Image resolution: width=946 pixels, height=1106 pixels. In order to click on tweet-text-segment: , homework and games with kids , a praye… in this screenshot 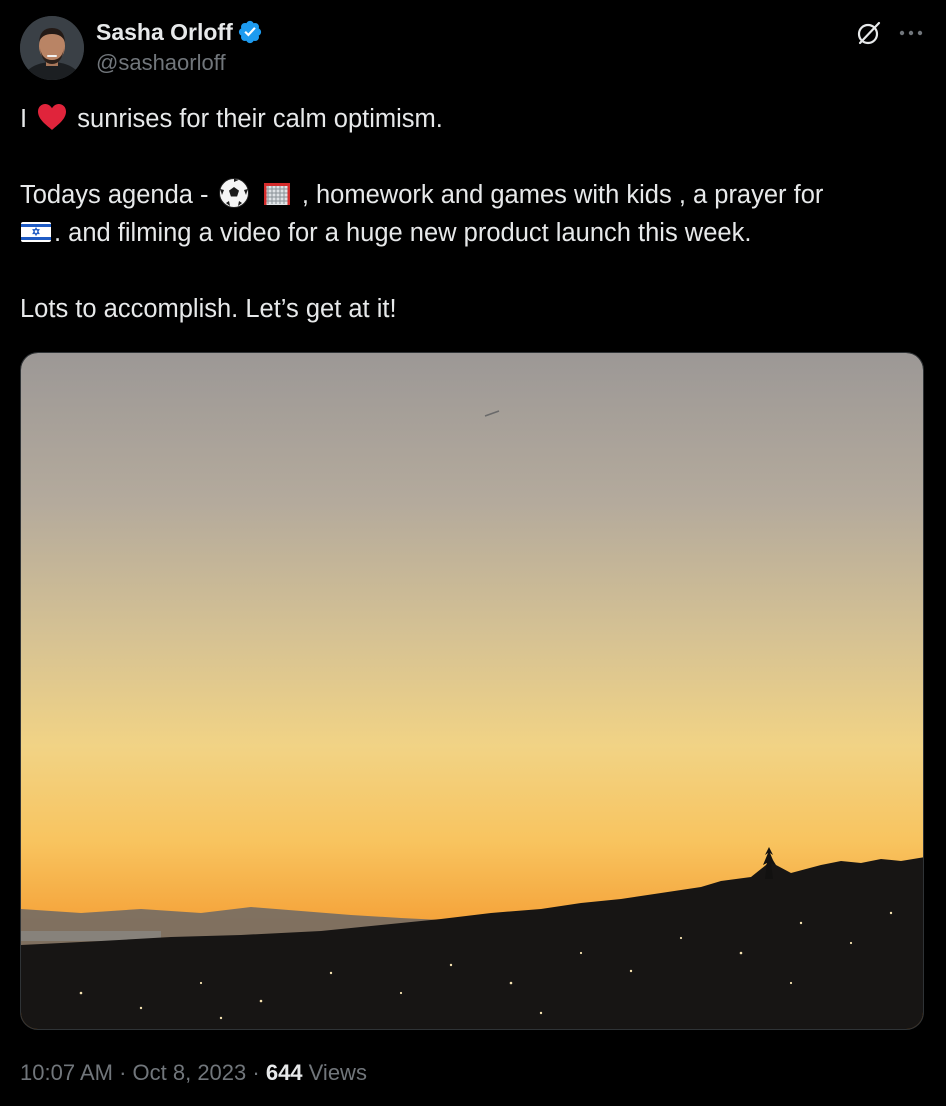, I will do `click(562, 195)`.